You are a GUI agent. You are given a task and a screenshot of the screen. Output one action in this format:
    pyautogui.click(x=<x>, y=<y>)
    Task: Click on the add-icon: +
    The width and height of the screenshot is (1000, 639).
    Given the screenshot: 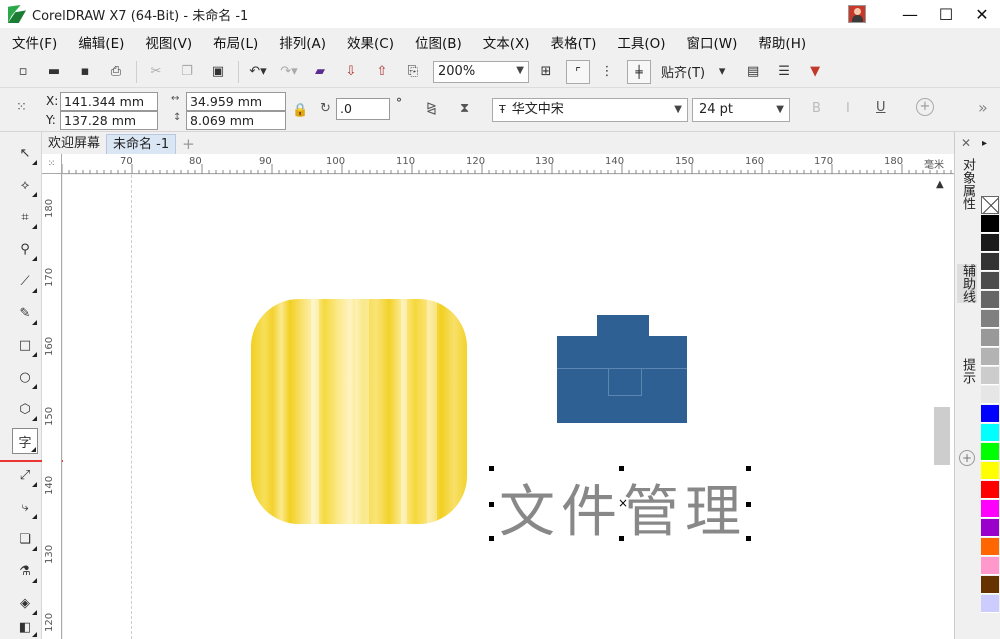 What is the action you would take?
    pyautogui.click(x=925, y=107)
    